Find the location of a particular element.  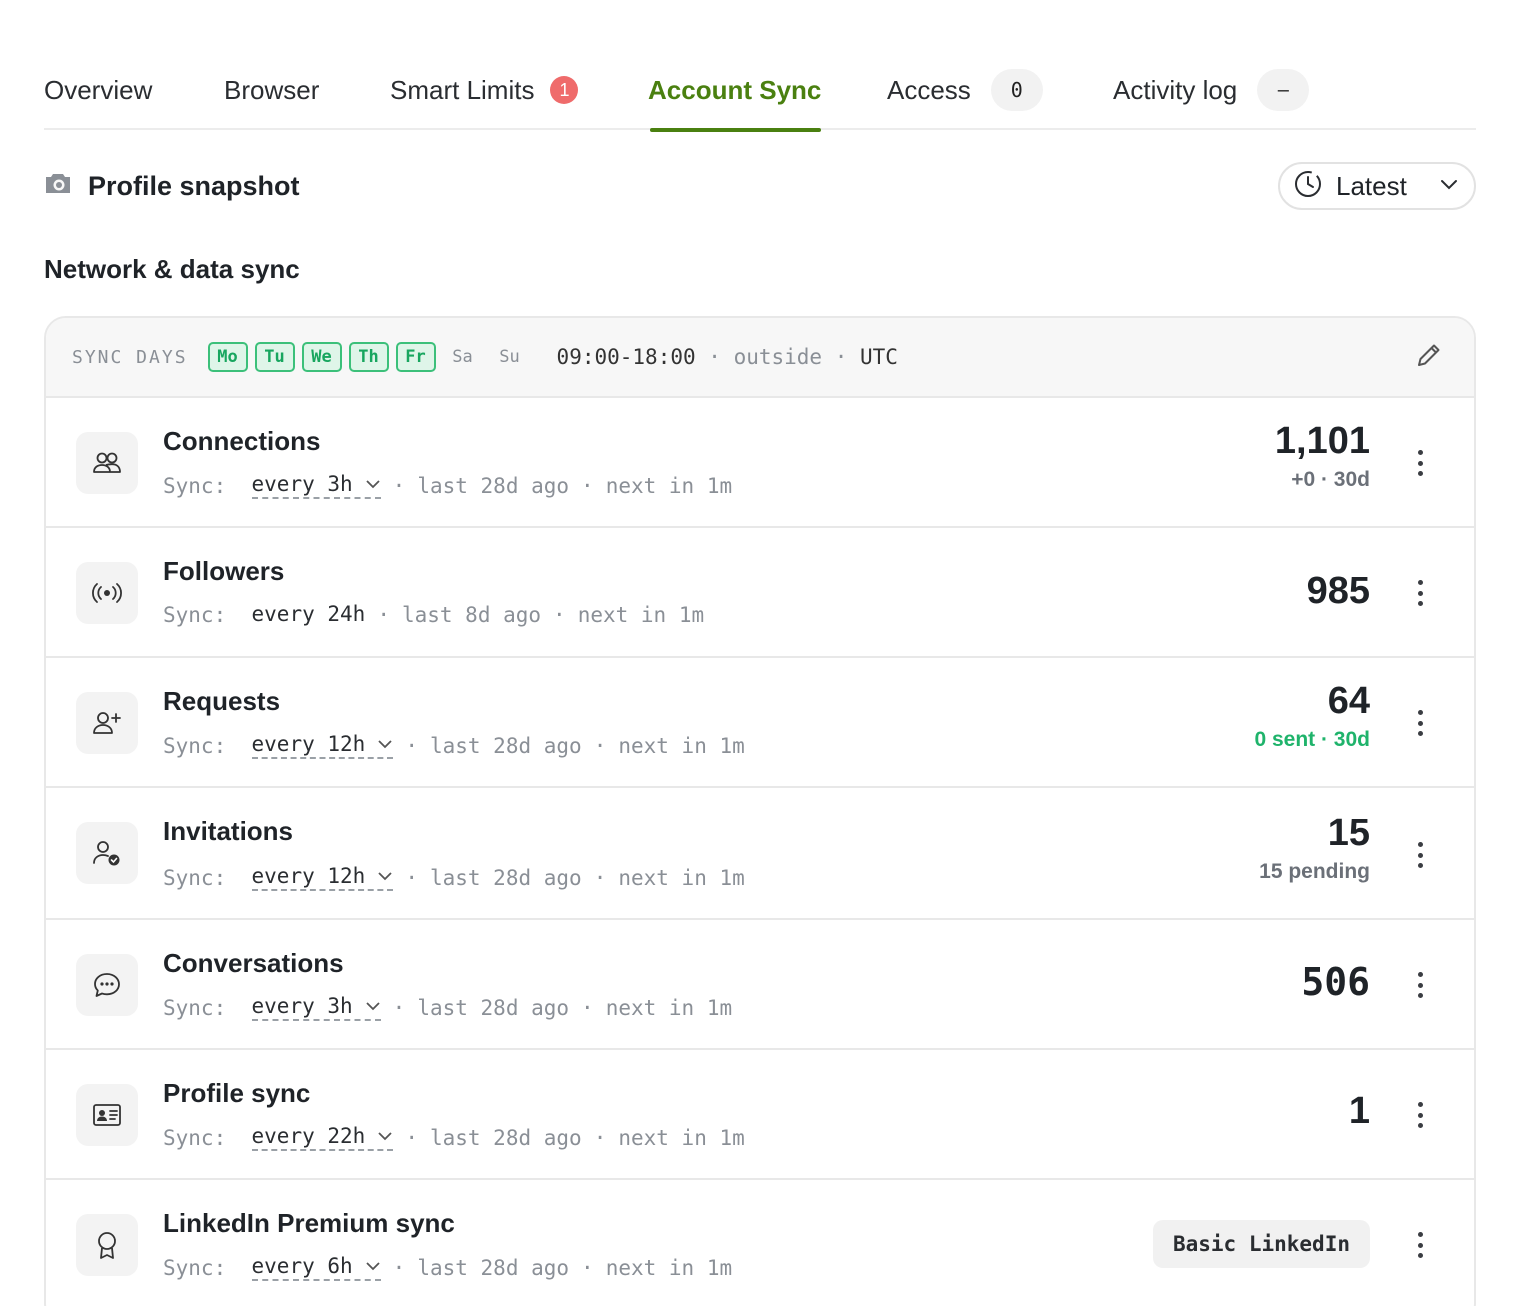

sync-item-name: LinkedIn Premium sync is located at coordinates (309, 1223).